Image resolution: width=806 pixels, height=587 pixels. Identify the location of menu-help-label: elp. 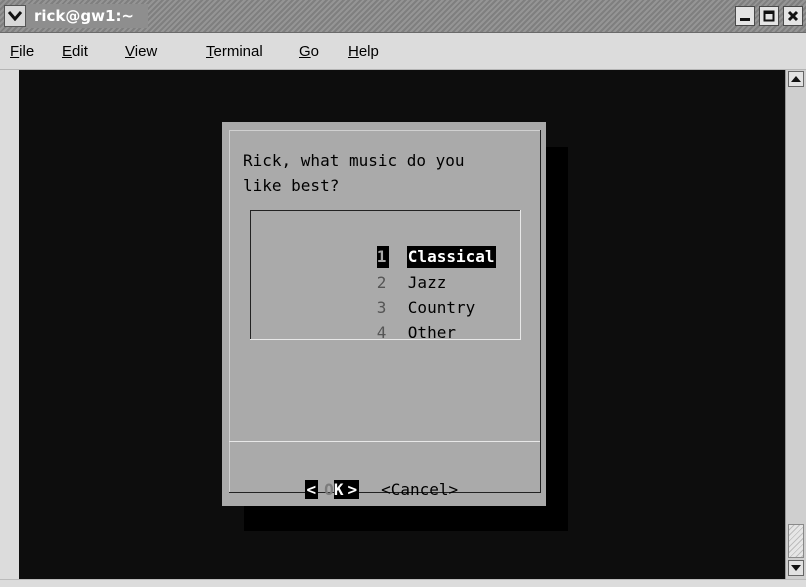
(368, 51).